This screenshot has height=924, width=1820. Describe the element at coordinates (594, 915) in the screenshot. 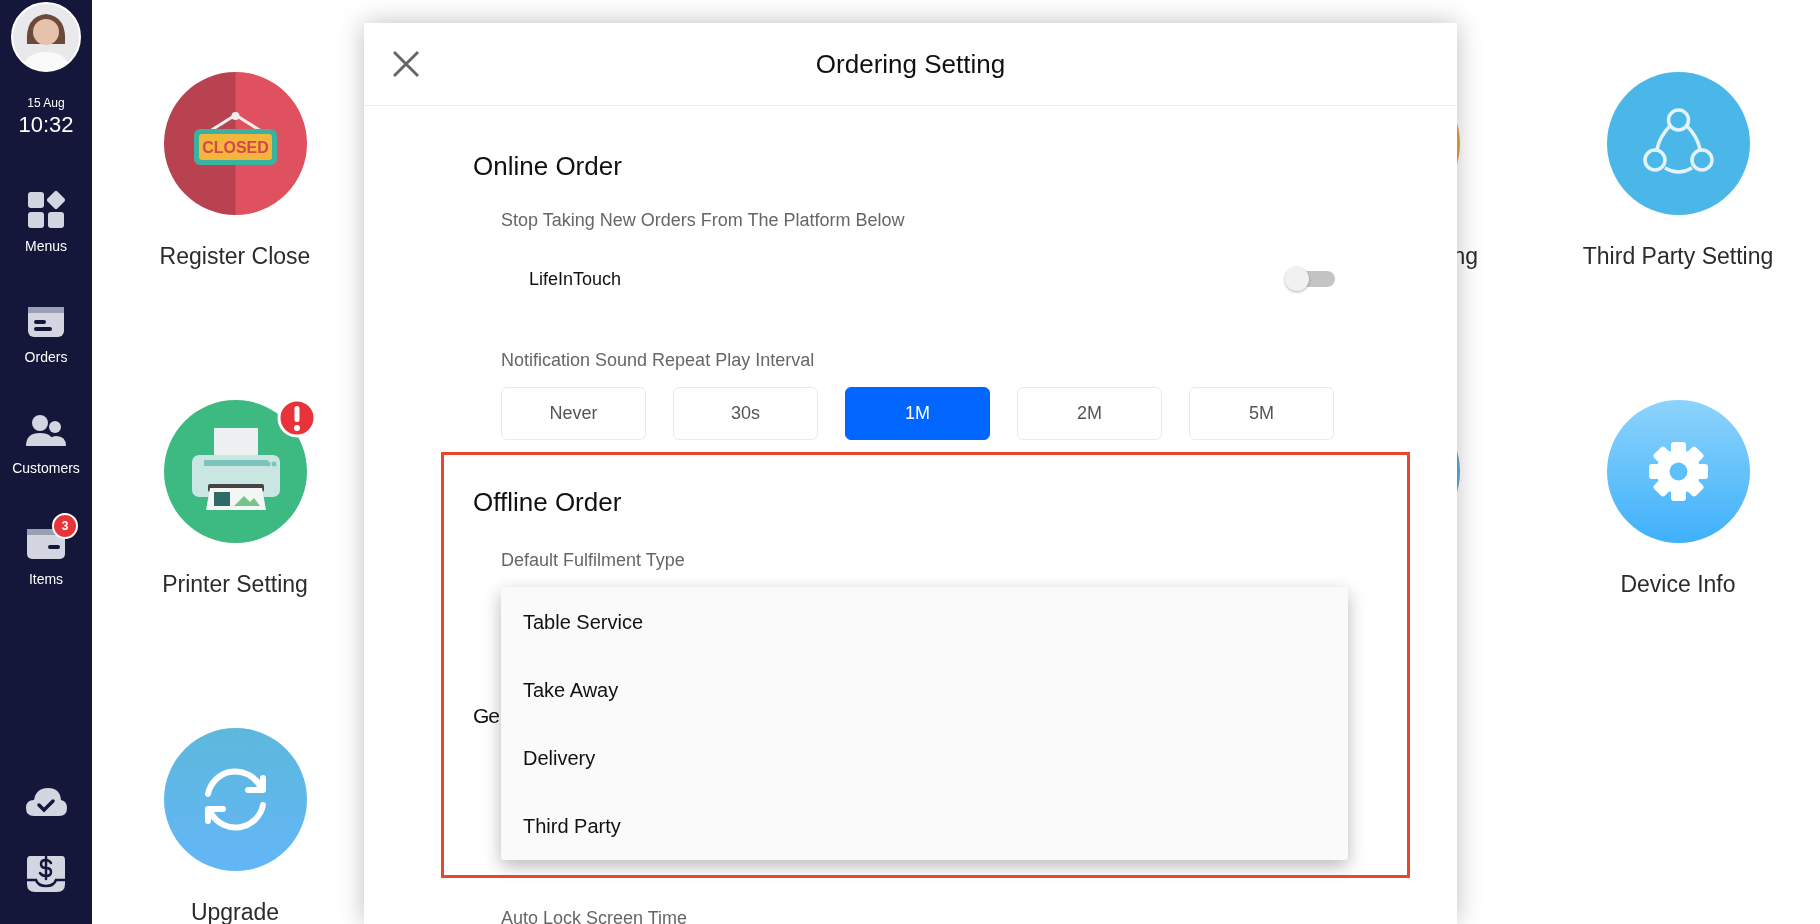

I see `field-label: Auto Lock Screen Time` at that location.